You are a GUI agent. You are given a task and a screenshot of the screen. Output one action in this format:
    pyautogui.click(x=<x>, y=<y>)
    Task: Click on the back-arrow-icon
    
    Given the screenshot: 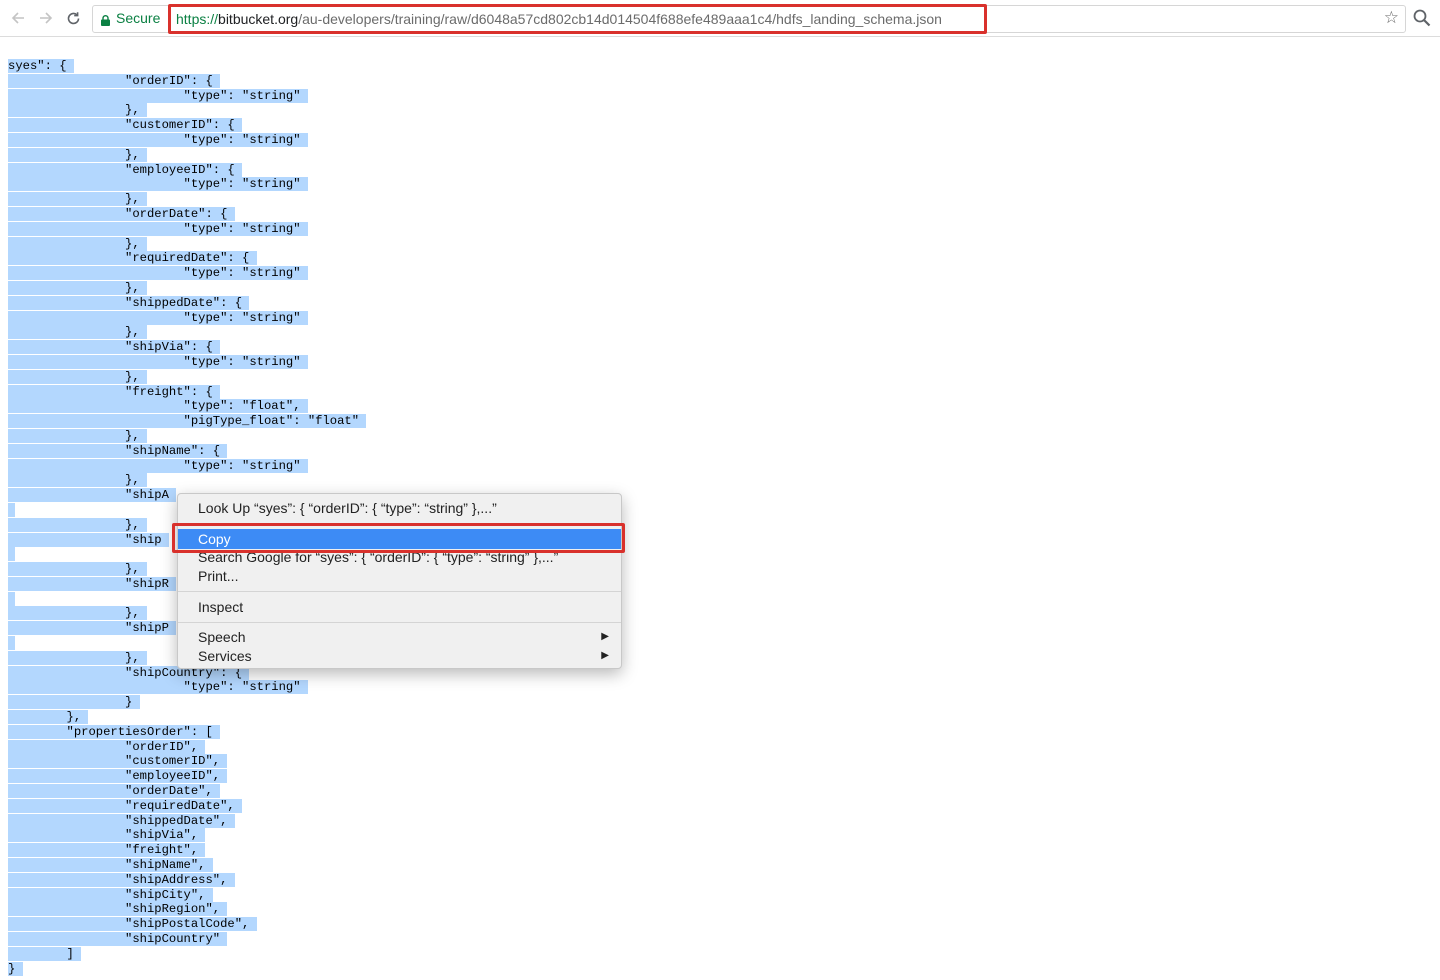 What is the action you would take?
    pyautogui.click(x=17, y=18)
    